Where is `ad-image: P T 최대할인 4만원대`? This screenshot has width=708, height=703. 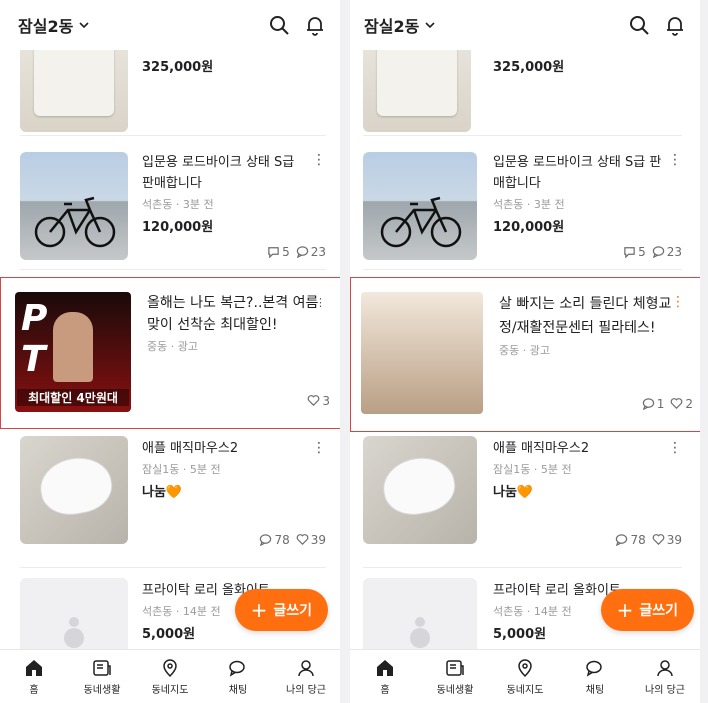
ad-image: P T 최대할인 4만원대 is located at coordinates (73, 352).